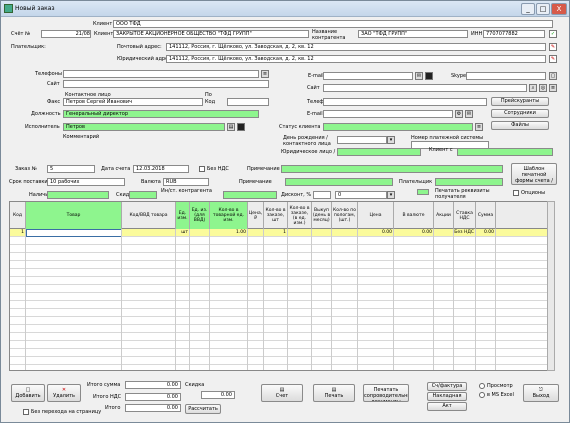 The height and width of the screenshot is (423, 570). Describe the element at coordinates (533, 88) in the screenshot. I see `search-icon: ⌕` at that location.